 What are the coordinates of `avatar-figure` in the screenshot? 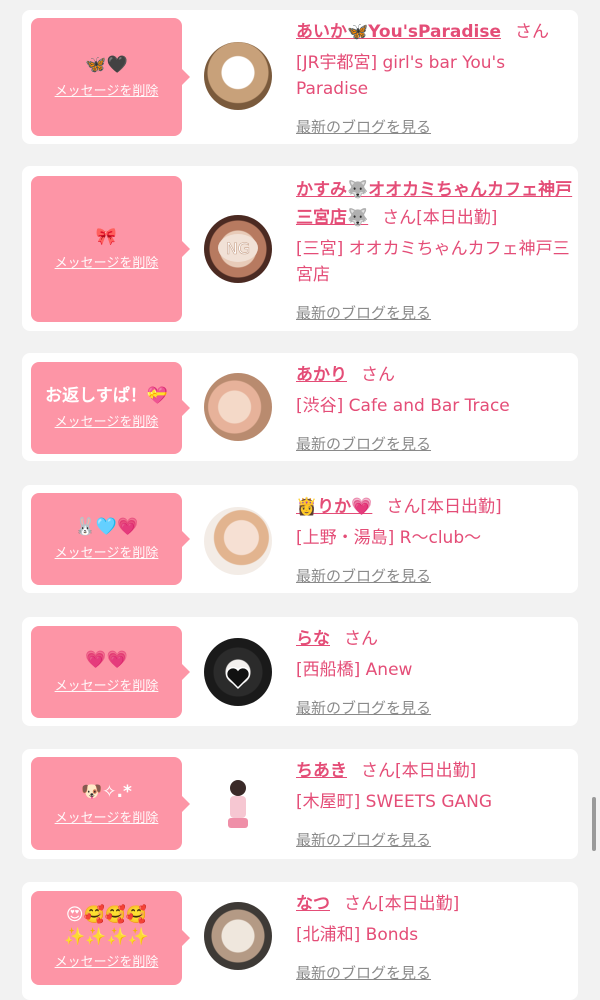 It's located at (238, 804).